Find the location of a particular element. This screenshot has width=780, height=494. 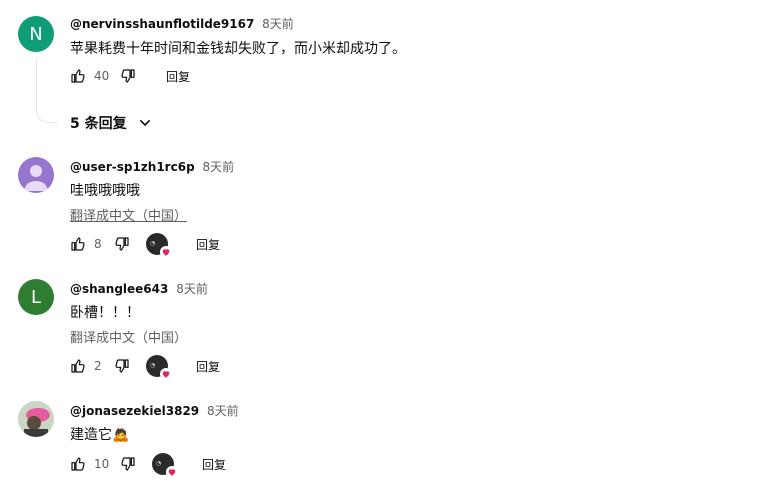

comment-author: @nervinsshaunflotilde9167 is located at coordinates (162, 24).